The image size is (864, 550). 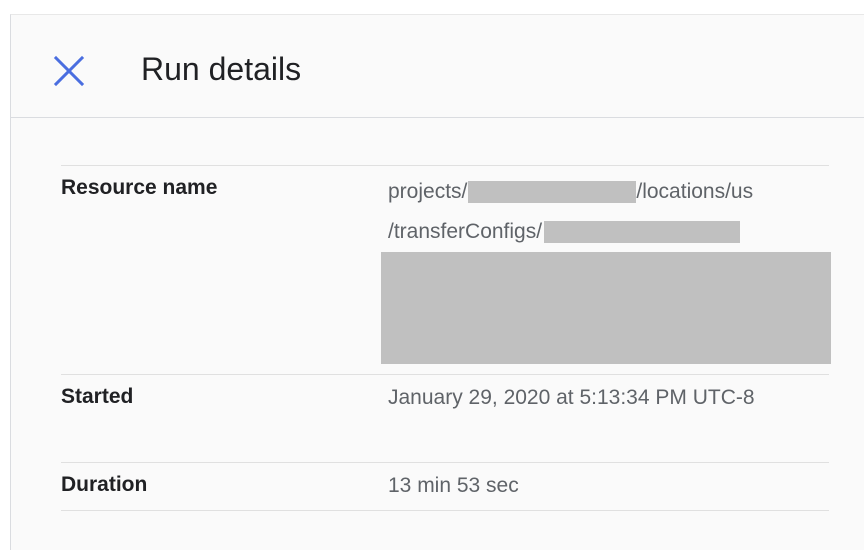 I want to click on resource-name-prefix: projects/, so click(x=428, y=191).